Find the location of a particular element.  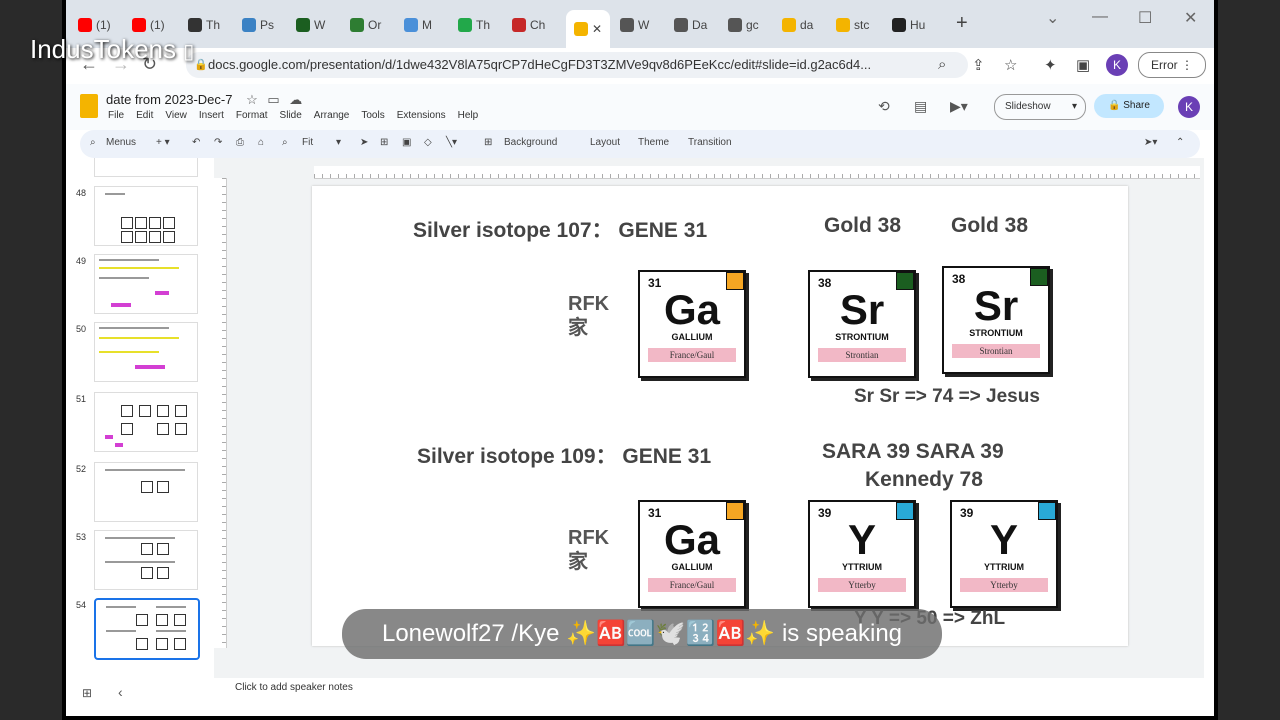

slideshow-button: Slideshow ▾ is located at coordinates (1040, 107).